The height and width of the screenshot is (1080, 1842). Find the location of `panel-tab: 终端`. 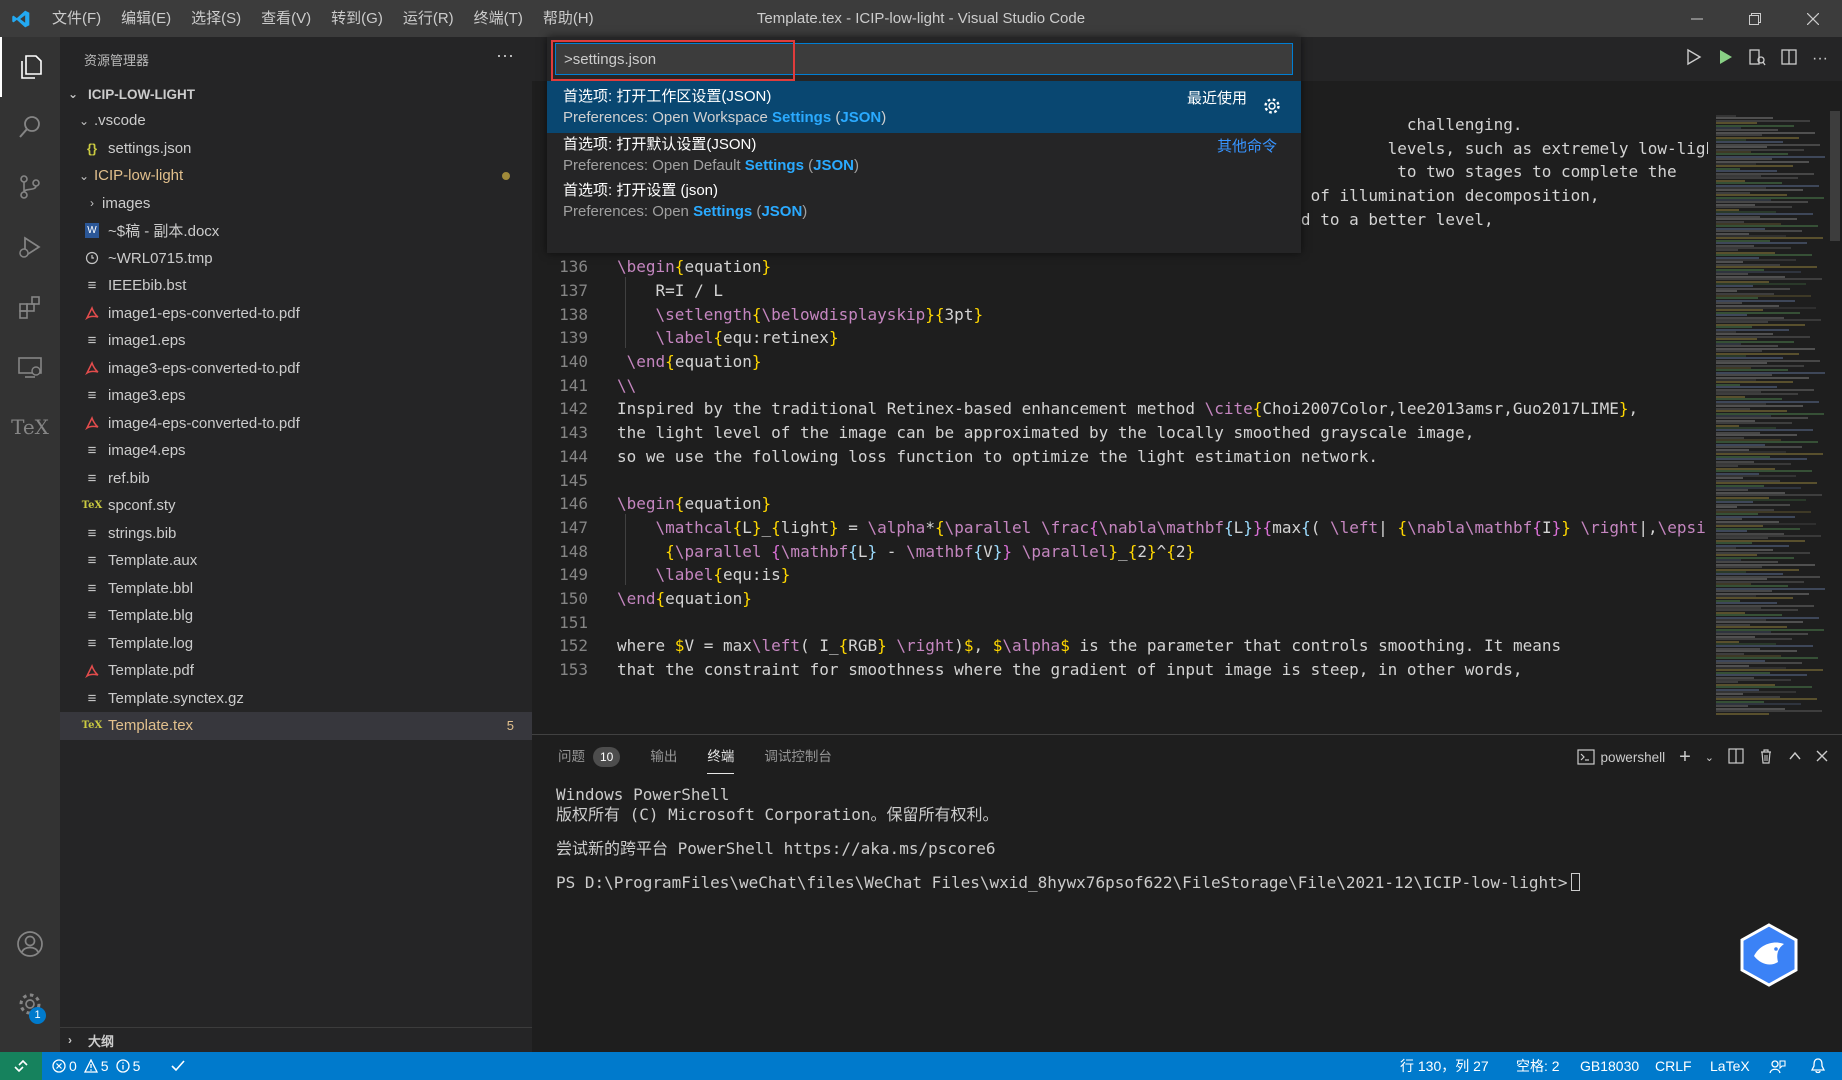

panel-tab: 终端 is located at coordinates (721, 757).